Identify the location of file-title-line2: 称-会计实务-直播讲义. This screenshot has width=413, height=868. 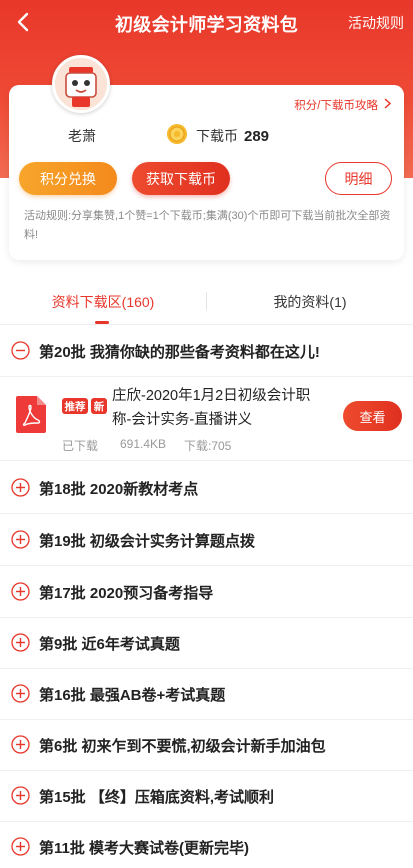
(182, 420).